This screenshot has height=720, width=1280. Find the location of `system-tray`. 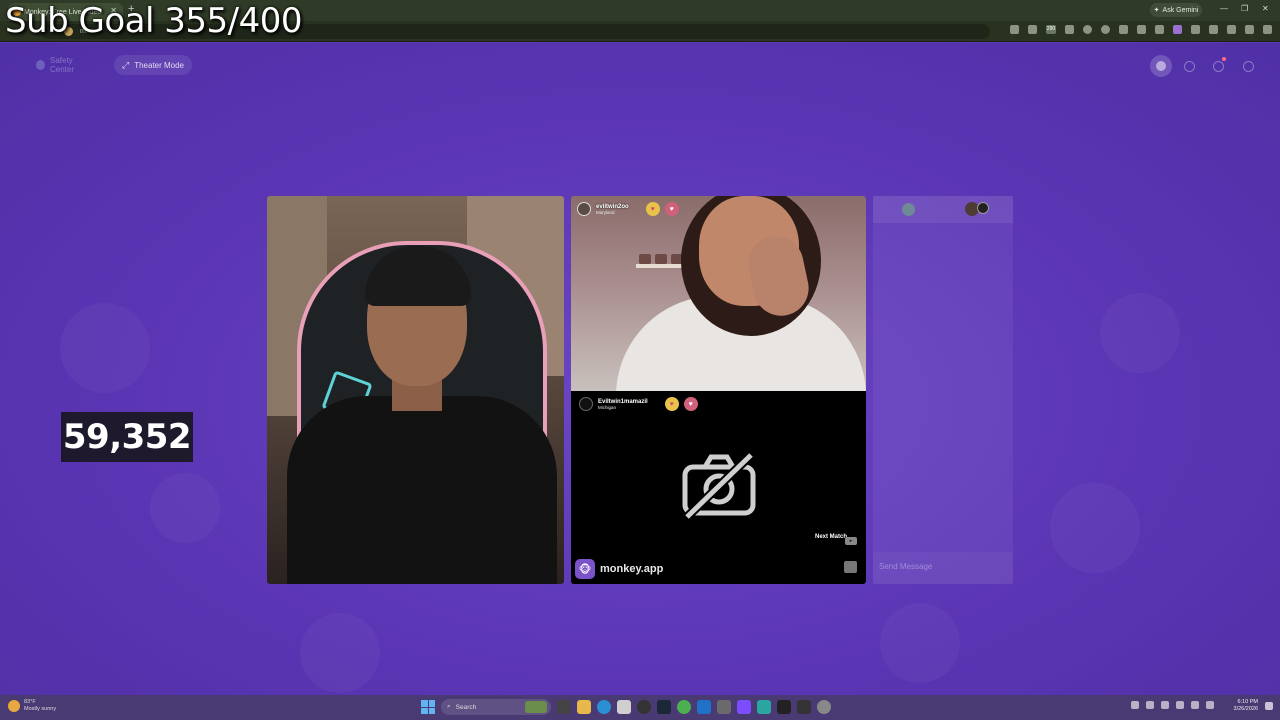

system-tray is located at coordinates (1172, 705).